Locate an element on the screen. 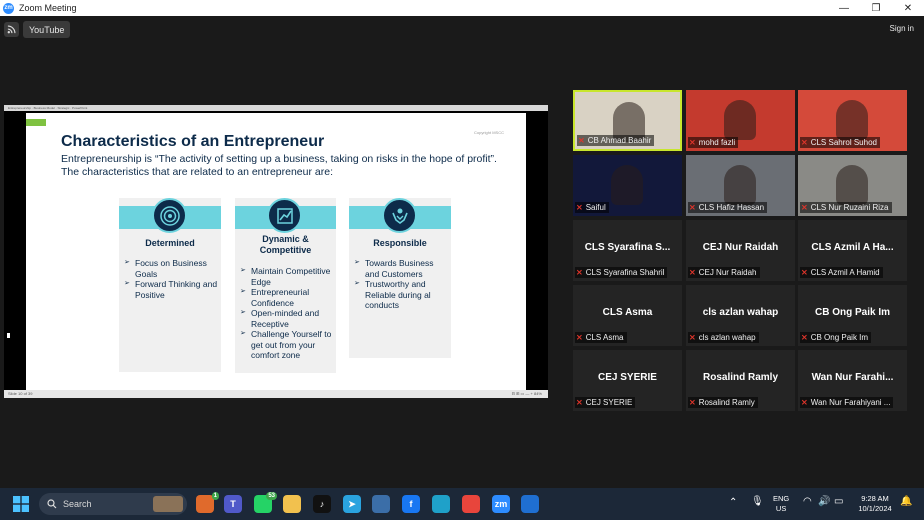 The image size is (924, 520). participant-name: Rosalind Ramly is located at coordinates (726, 402).